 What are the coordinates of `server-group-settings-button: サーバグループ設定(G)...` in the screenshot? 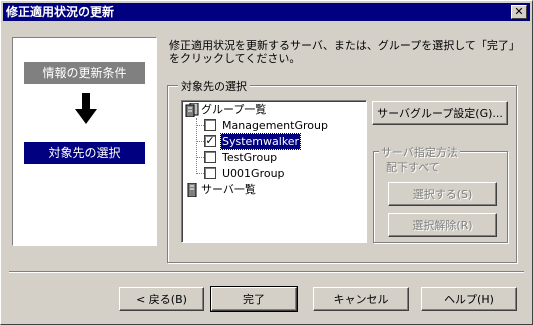 It's located at (440, 113).